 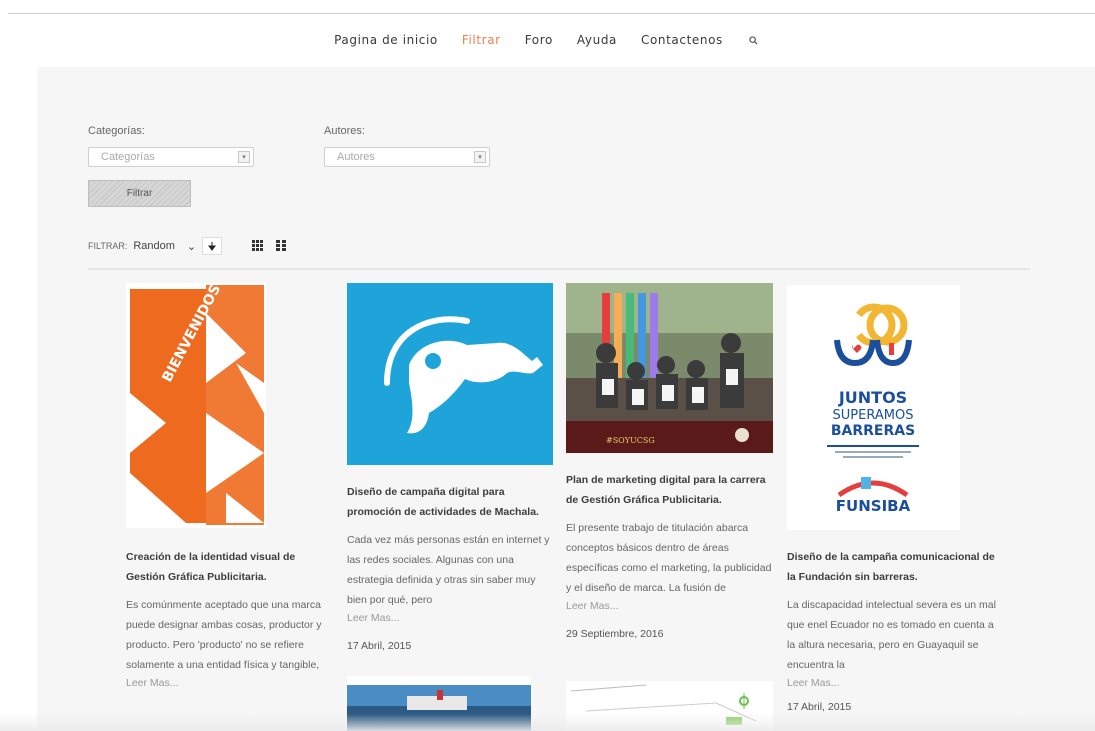 I want to click on authors-placeholder: Autores, so click(x=356, y=157).